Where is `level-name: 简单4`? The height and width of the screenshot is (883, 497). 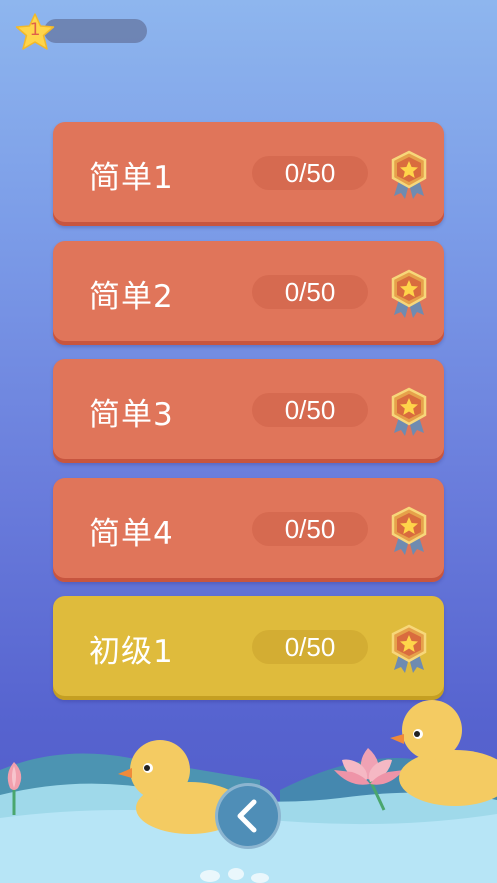
level-name: 简单4 is located at coordinates (131, 533).